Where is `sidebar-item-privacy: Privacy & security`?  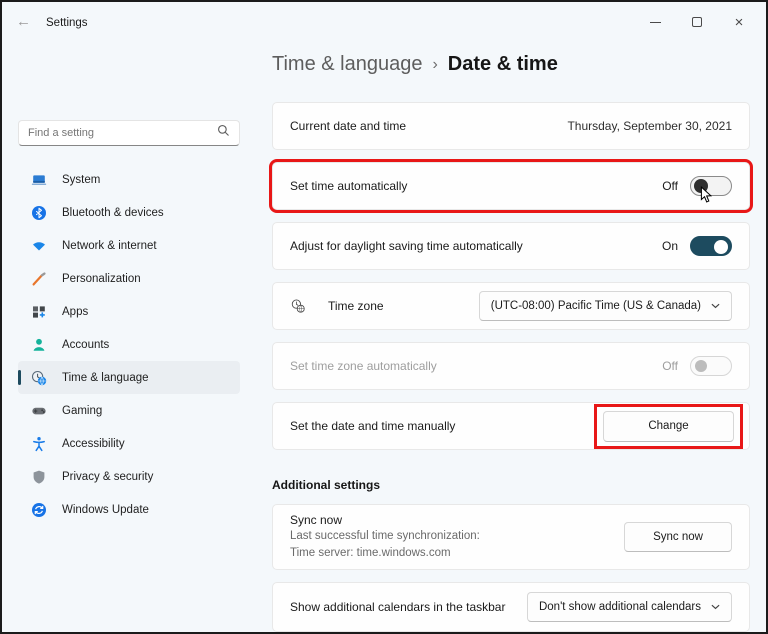 sidebar-item-privacy: Privacy & security is located at coordinates (129, 476).